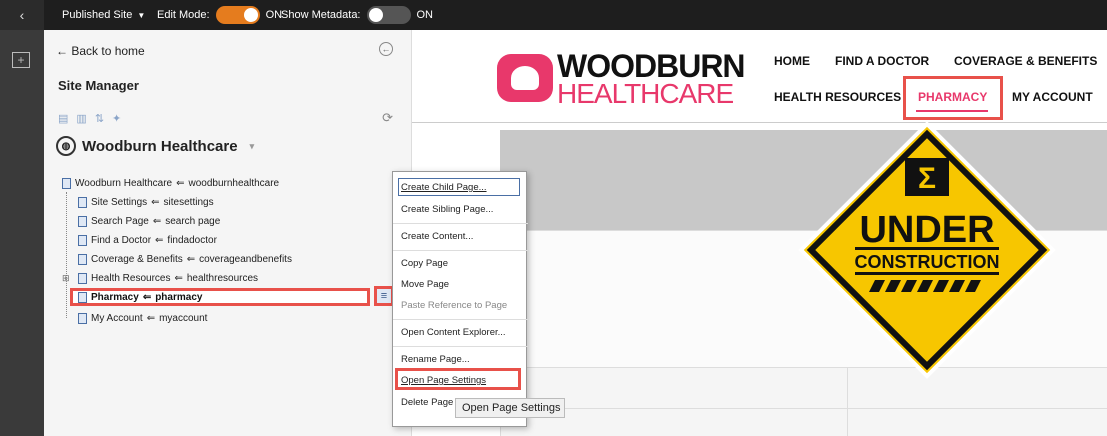 The image size is (1107, 436). I want to click on back-to-home-link: ← Back to home, so click(100, 51).